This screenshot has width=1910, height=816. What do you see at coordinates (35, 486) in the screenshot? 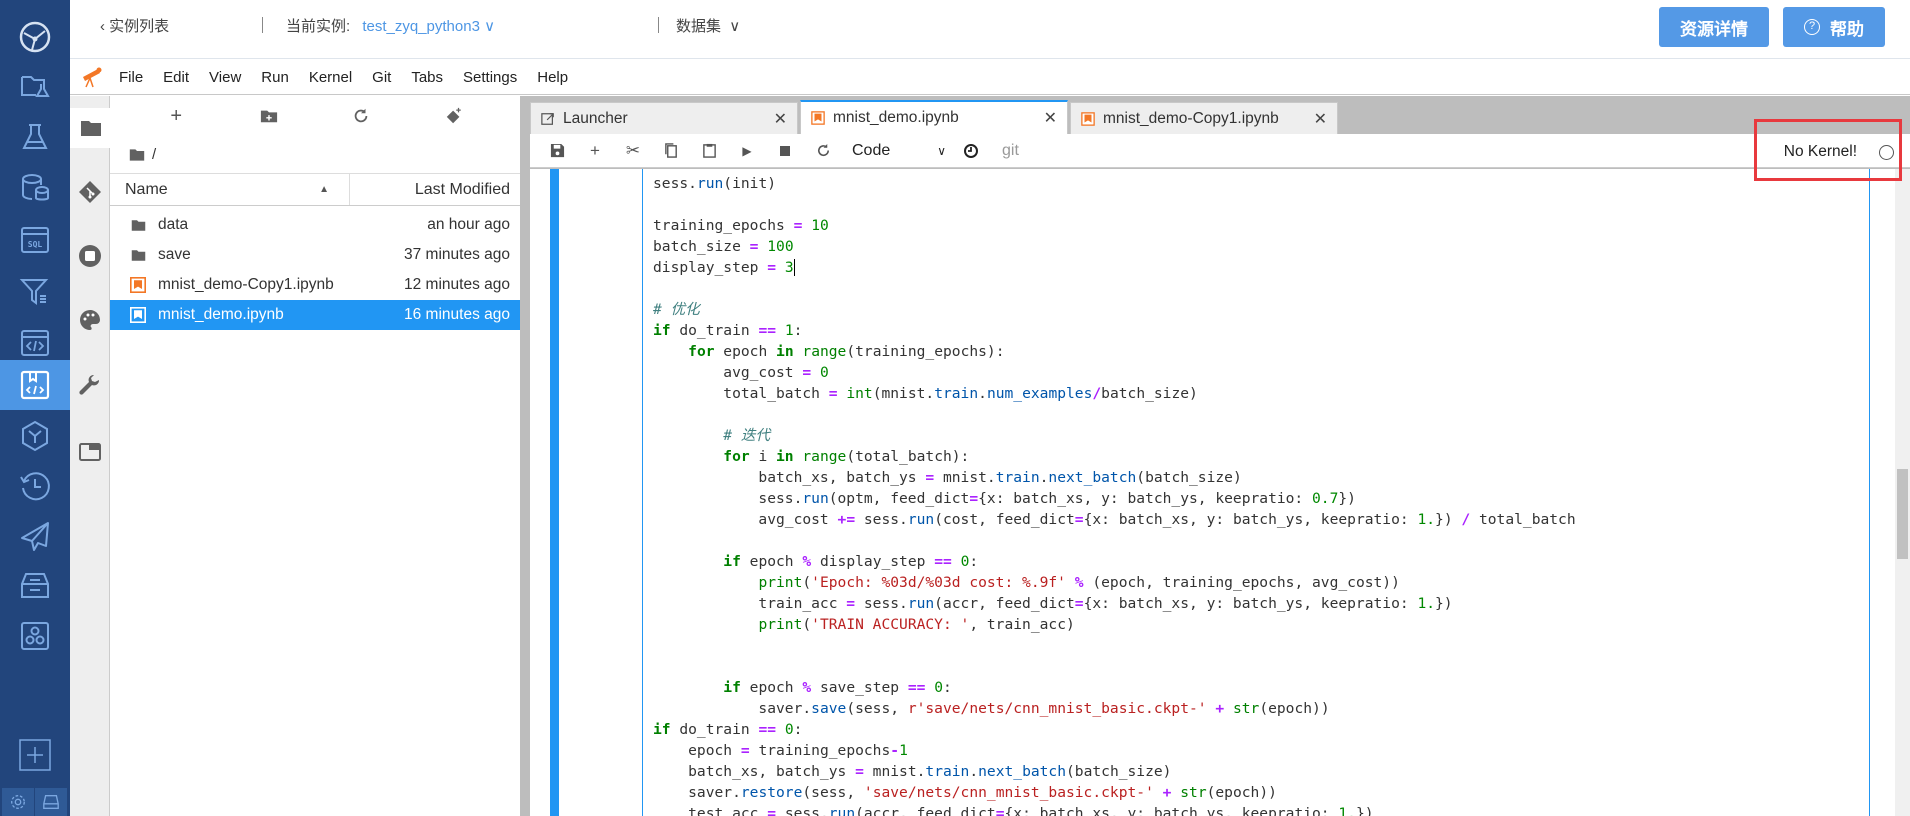
I see `nav-item-history` at bounding box center [35, 486].